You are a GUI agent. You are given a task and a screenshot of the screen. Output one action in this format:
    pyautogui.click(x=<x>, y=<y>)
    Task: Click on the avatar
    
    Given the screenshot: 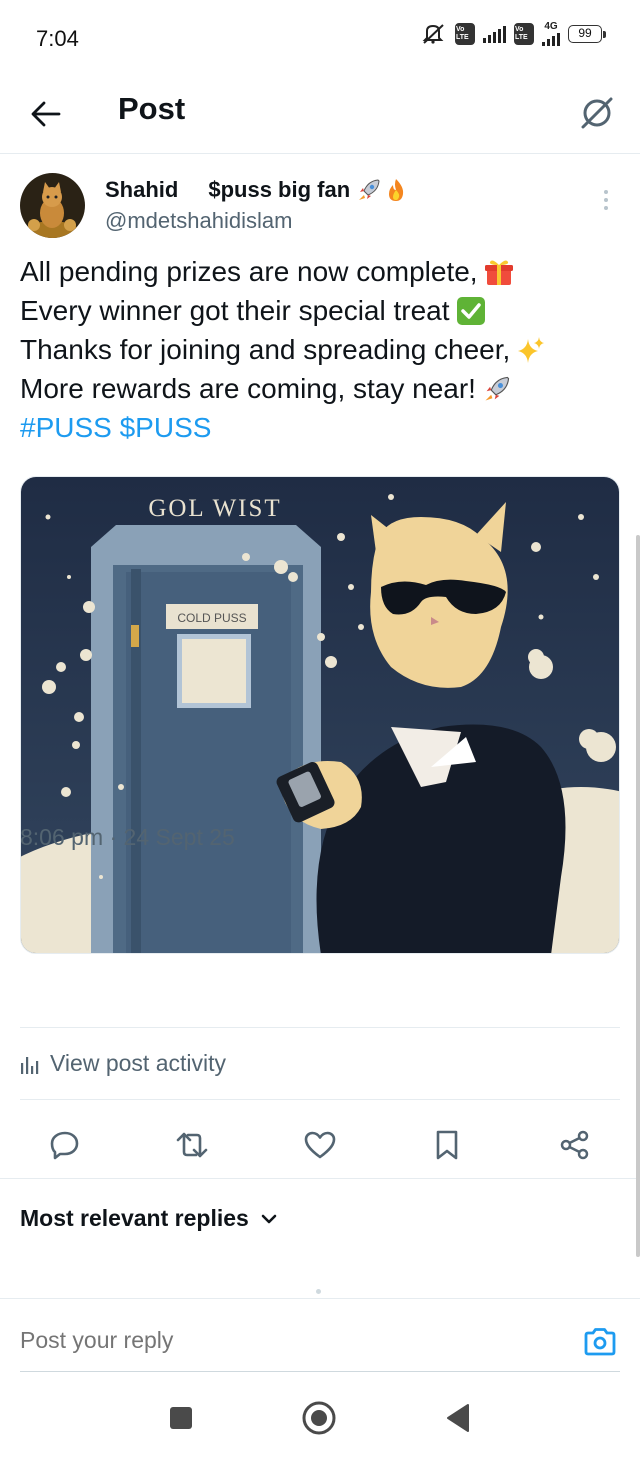 What is the action you would take?
    pyautogui.click(x=52, y=205)
    